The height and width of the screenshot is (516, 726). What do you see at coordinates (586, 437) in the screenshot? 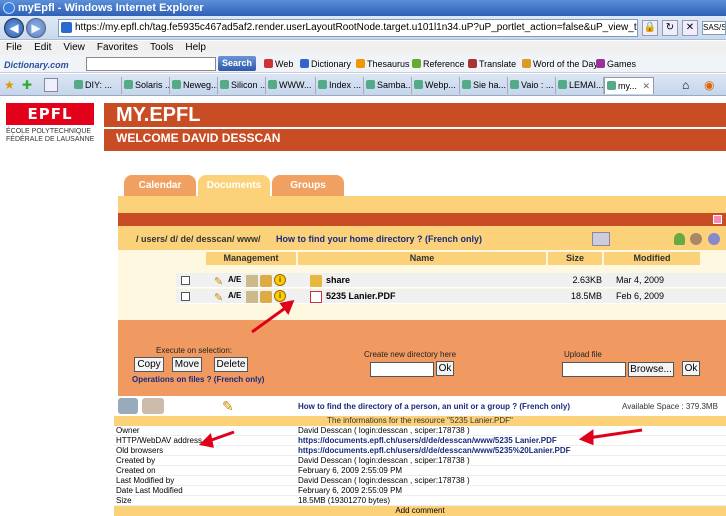
I see `arrowhead-webdav-link` at bounding box center [586, 437].